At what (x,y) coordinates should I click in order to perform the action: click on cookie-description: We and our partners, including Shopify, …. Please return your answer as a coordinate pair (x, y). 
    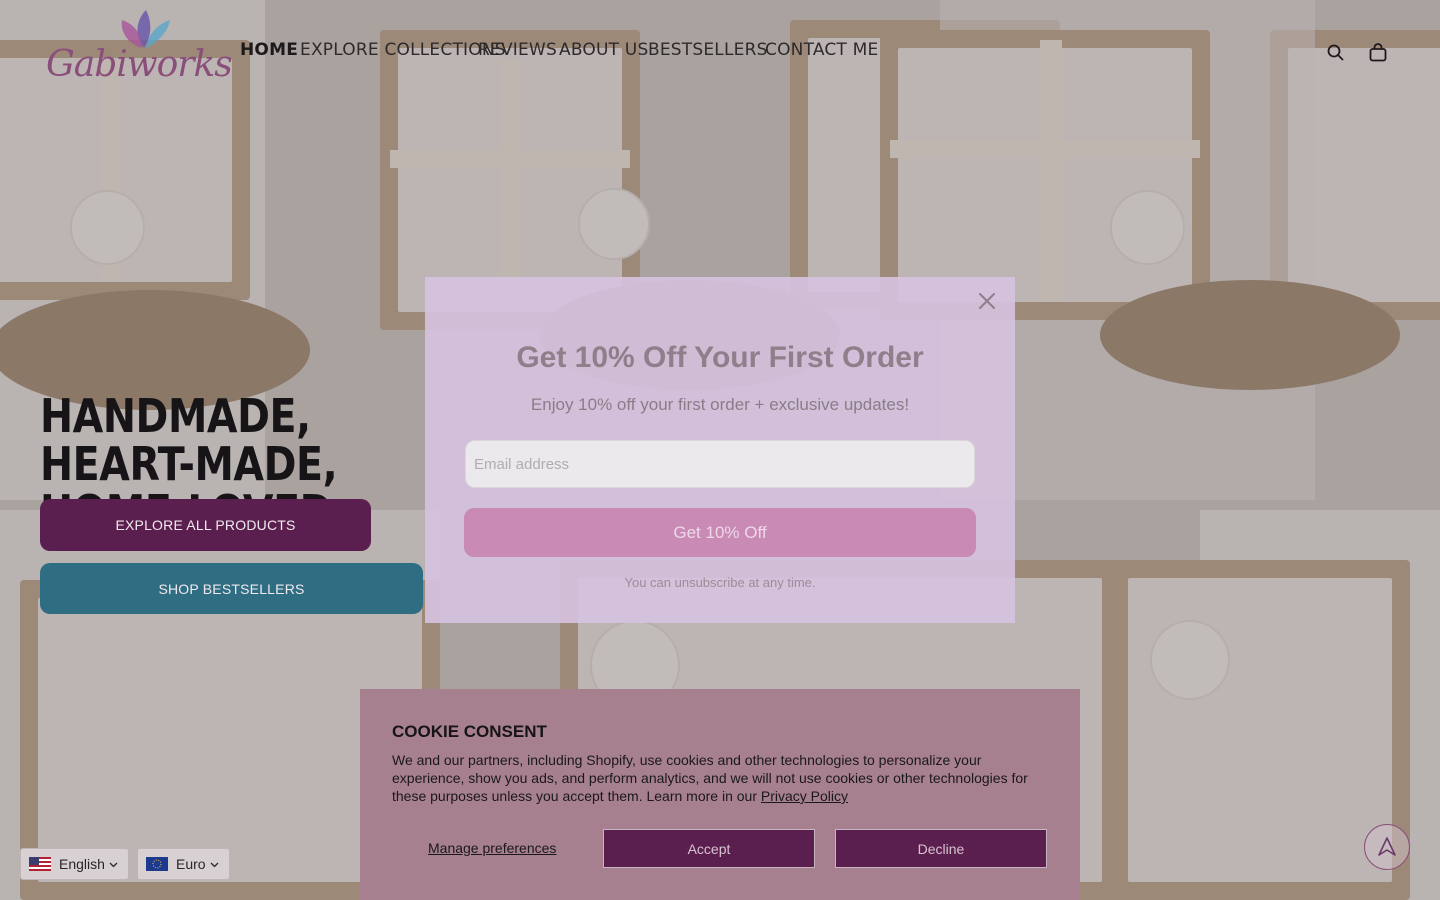
    Looking at the image, I should click on (717, 778).